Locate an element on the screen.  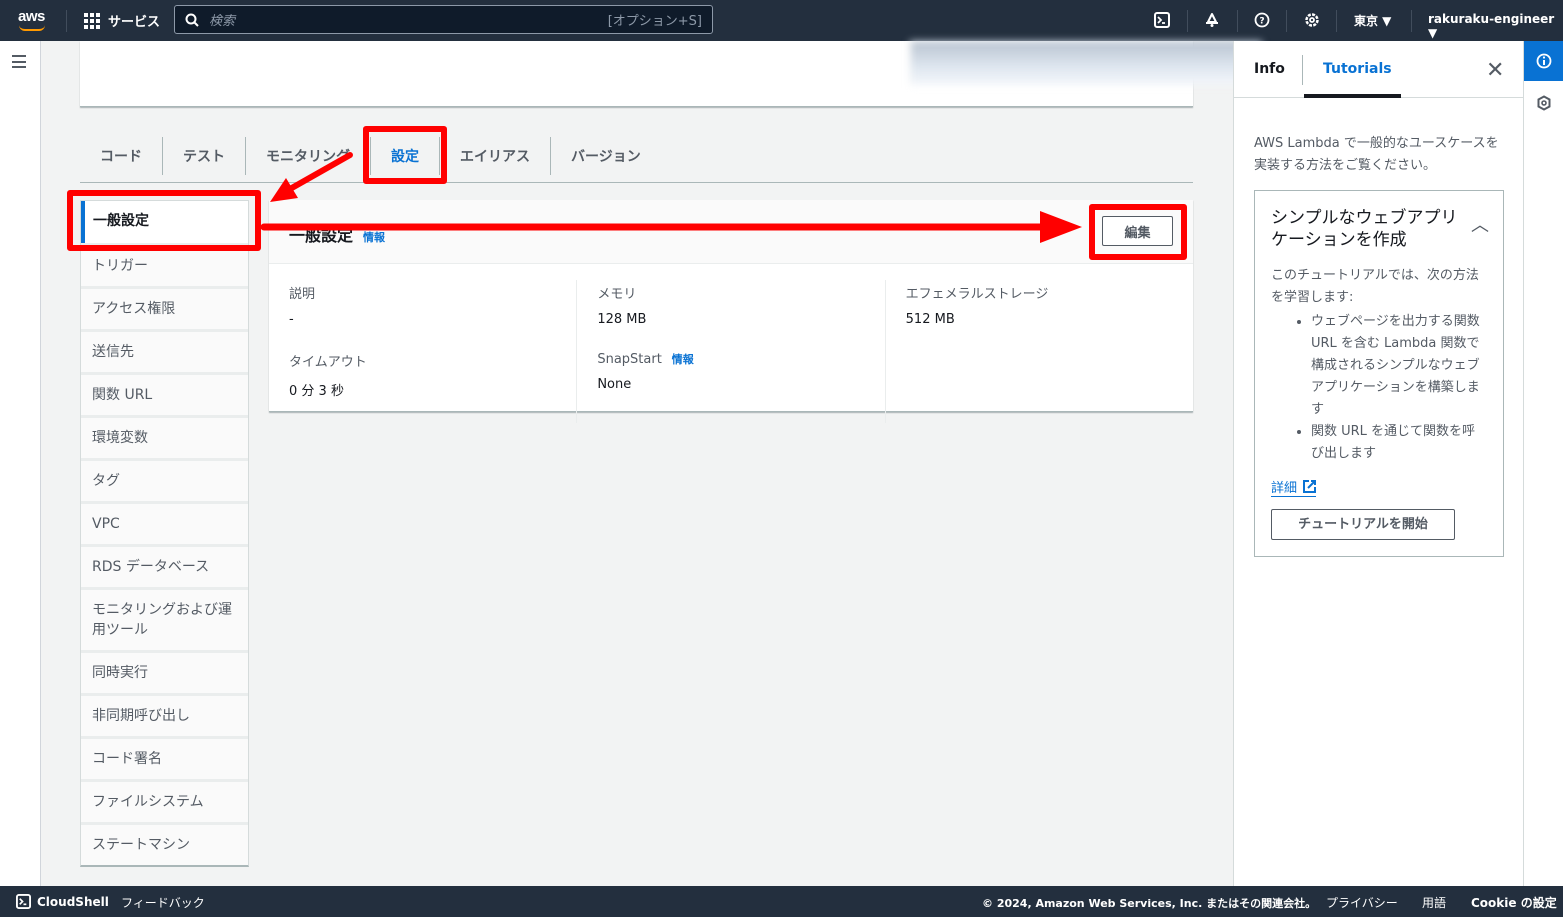
grid-icon is located at coordinates (92, 20).